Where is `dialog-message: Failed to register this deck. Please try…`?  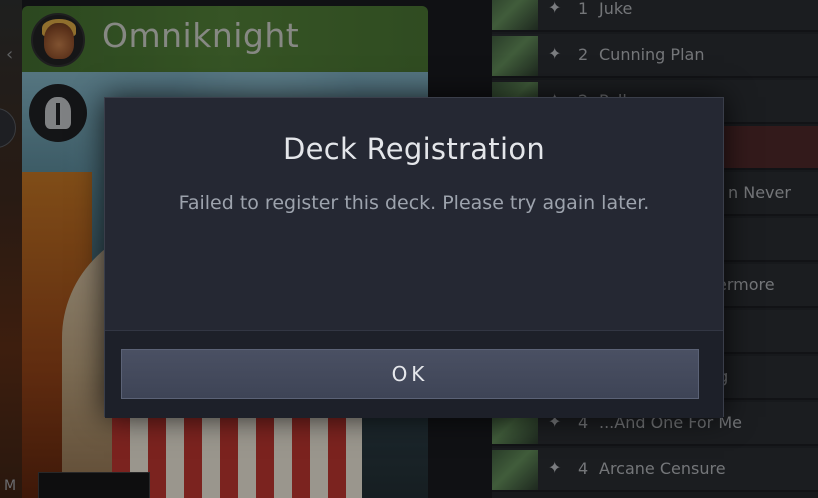 dialog-message: Failed to register this deck. Please try… is located at coordinates (414, 203).